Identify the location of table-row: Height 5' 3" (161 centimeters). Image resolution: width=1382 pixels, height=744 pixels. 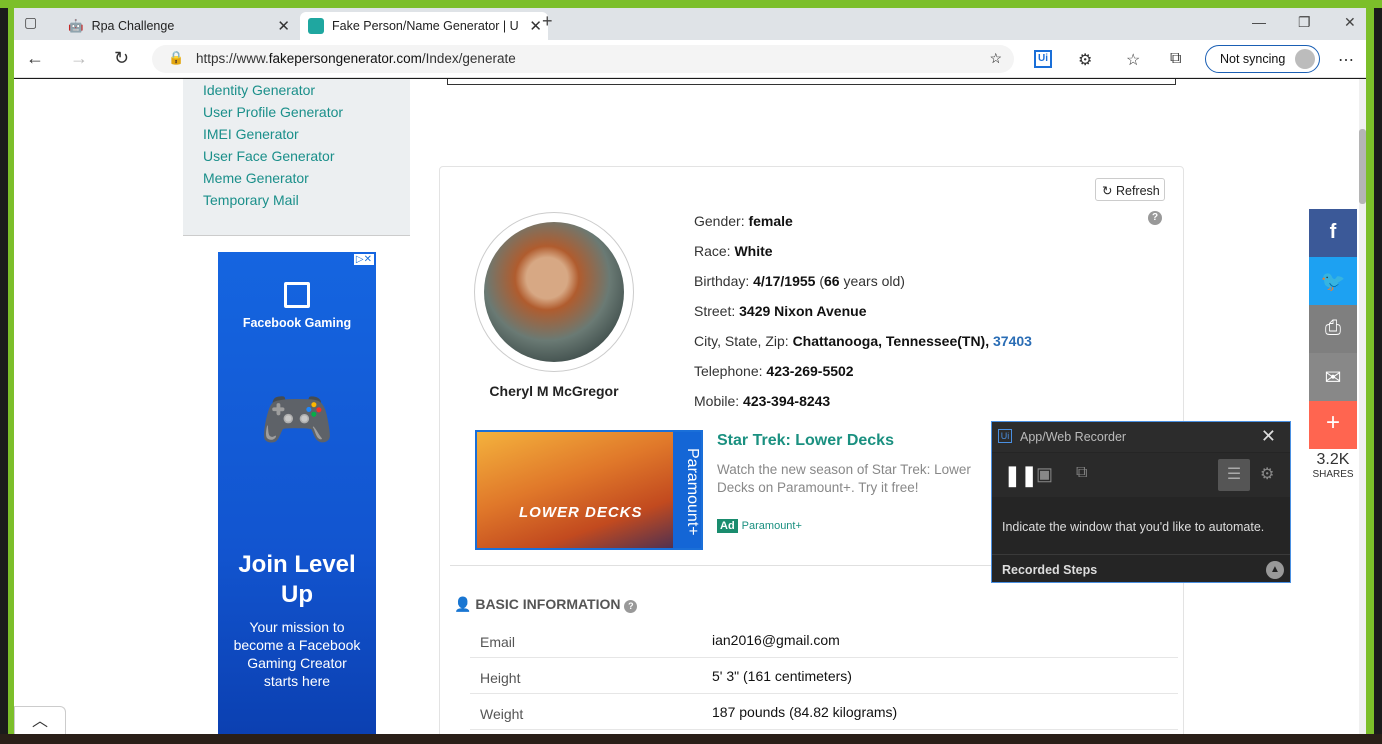
(824, 676).